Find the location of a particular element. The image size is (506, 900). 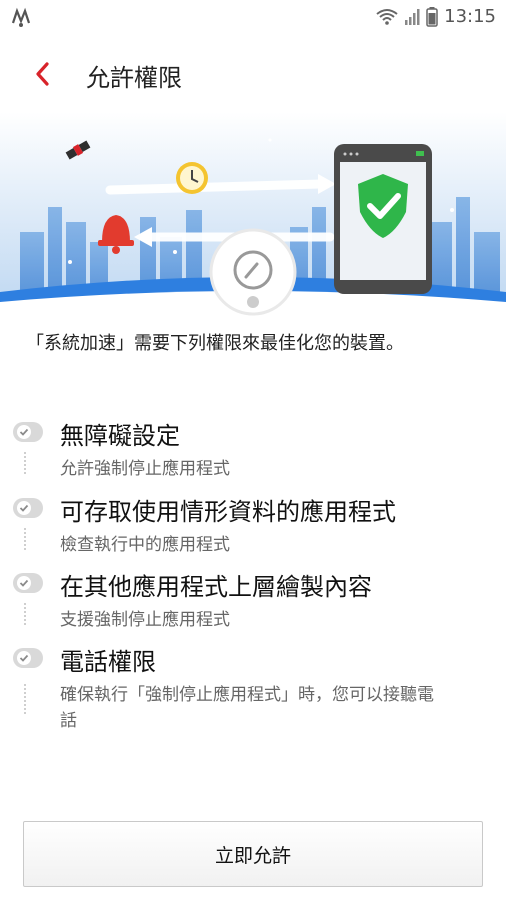

permission-description: 支援強制停止應用程式 is located at coordinates (145, 620).